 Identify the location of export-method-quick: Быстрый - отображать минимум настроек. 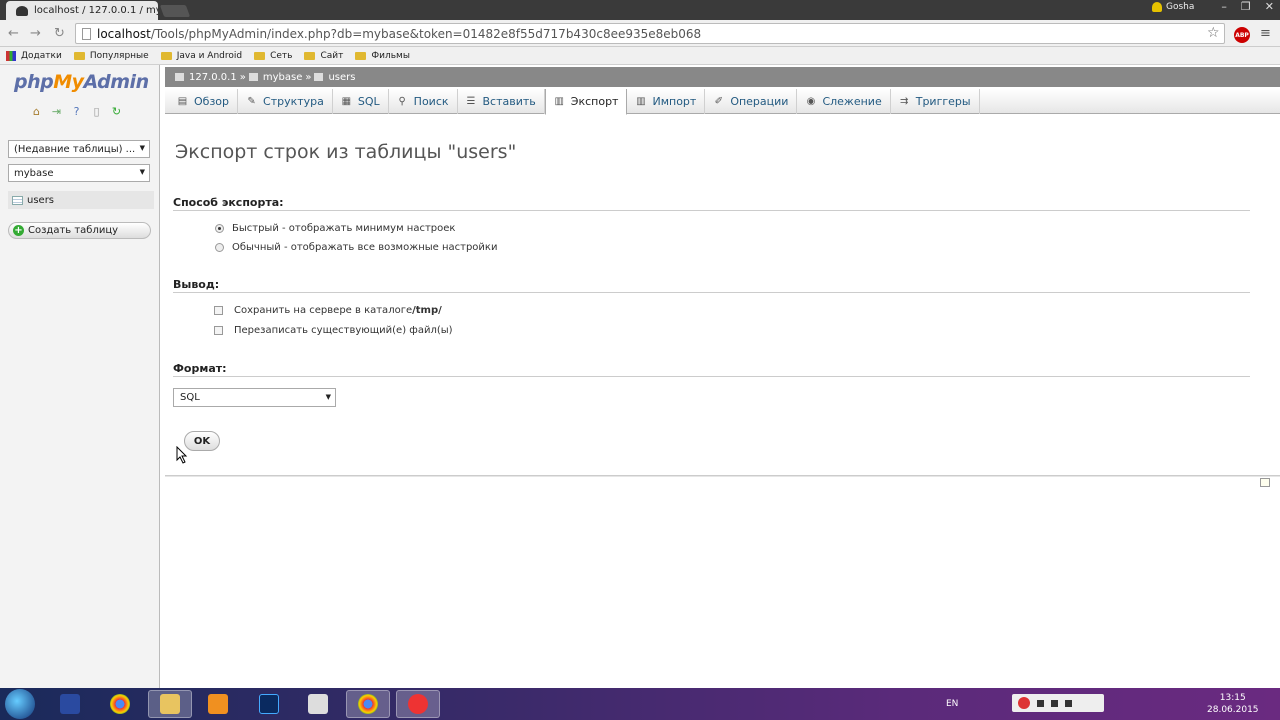
(335, 228).